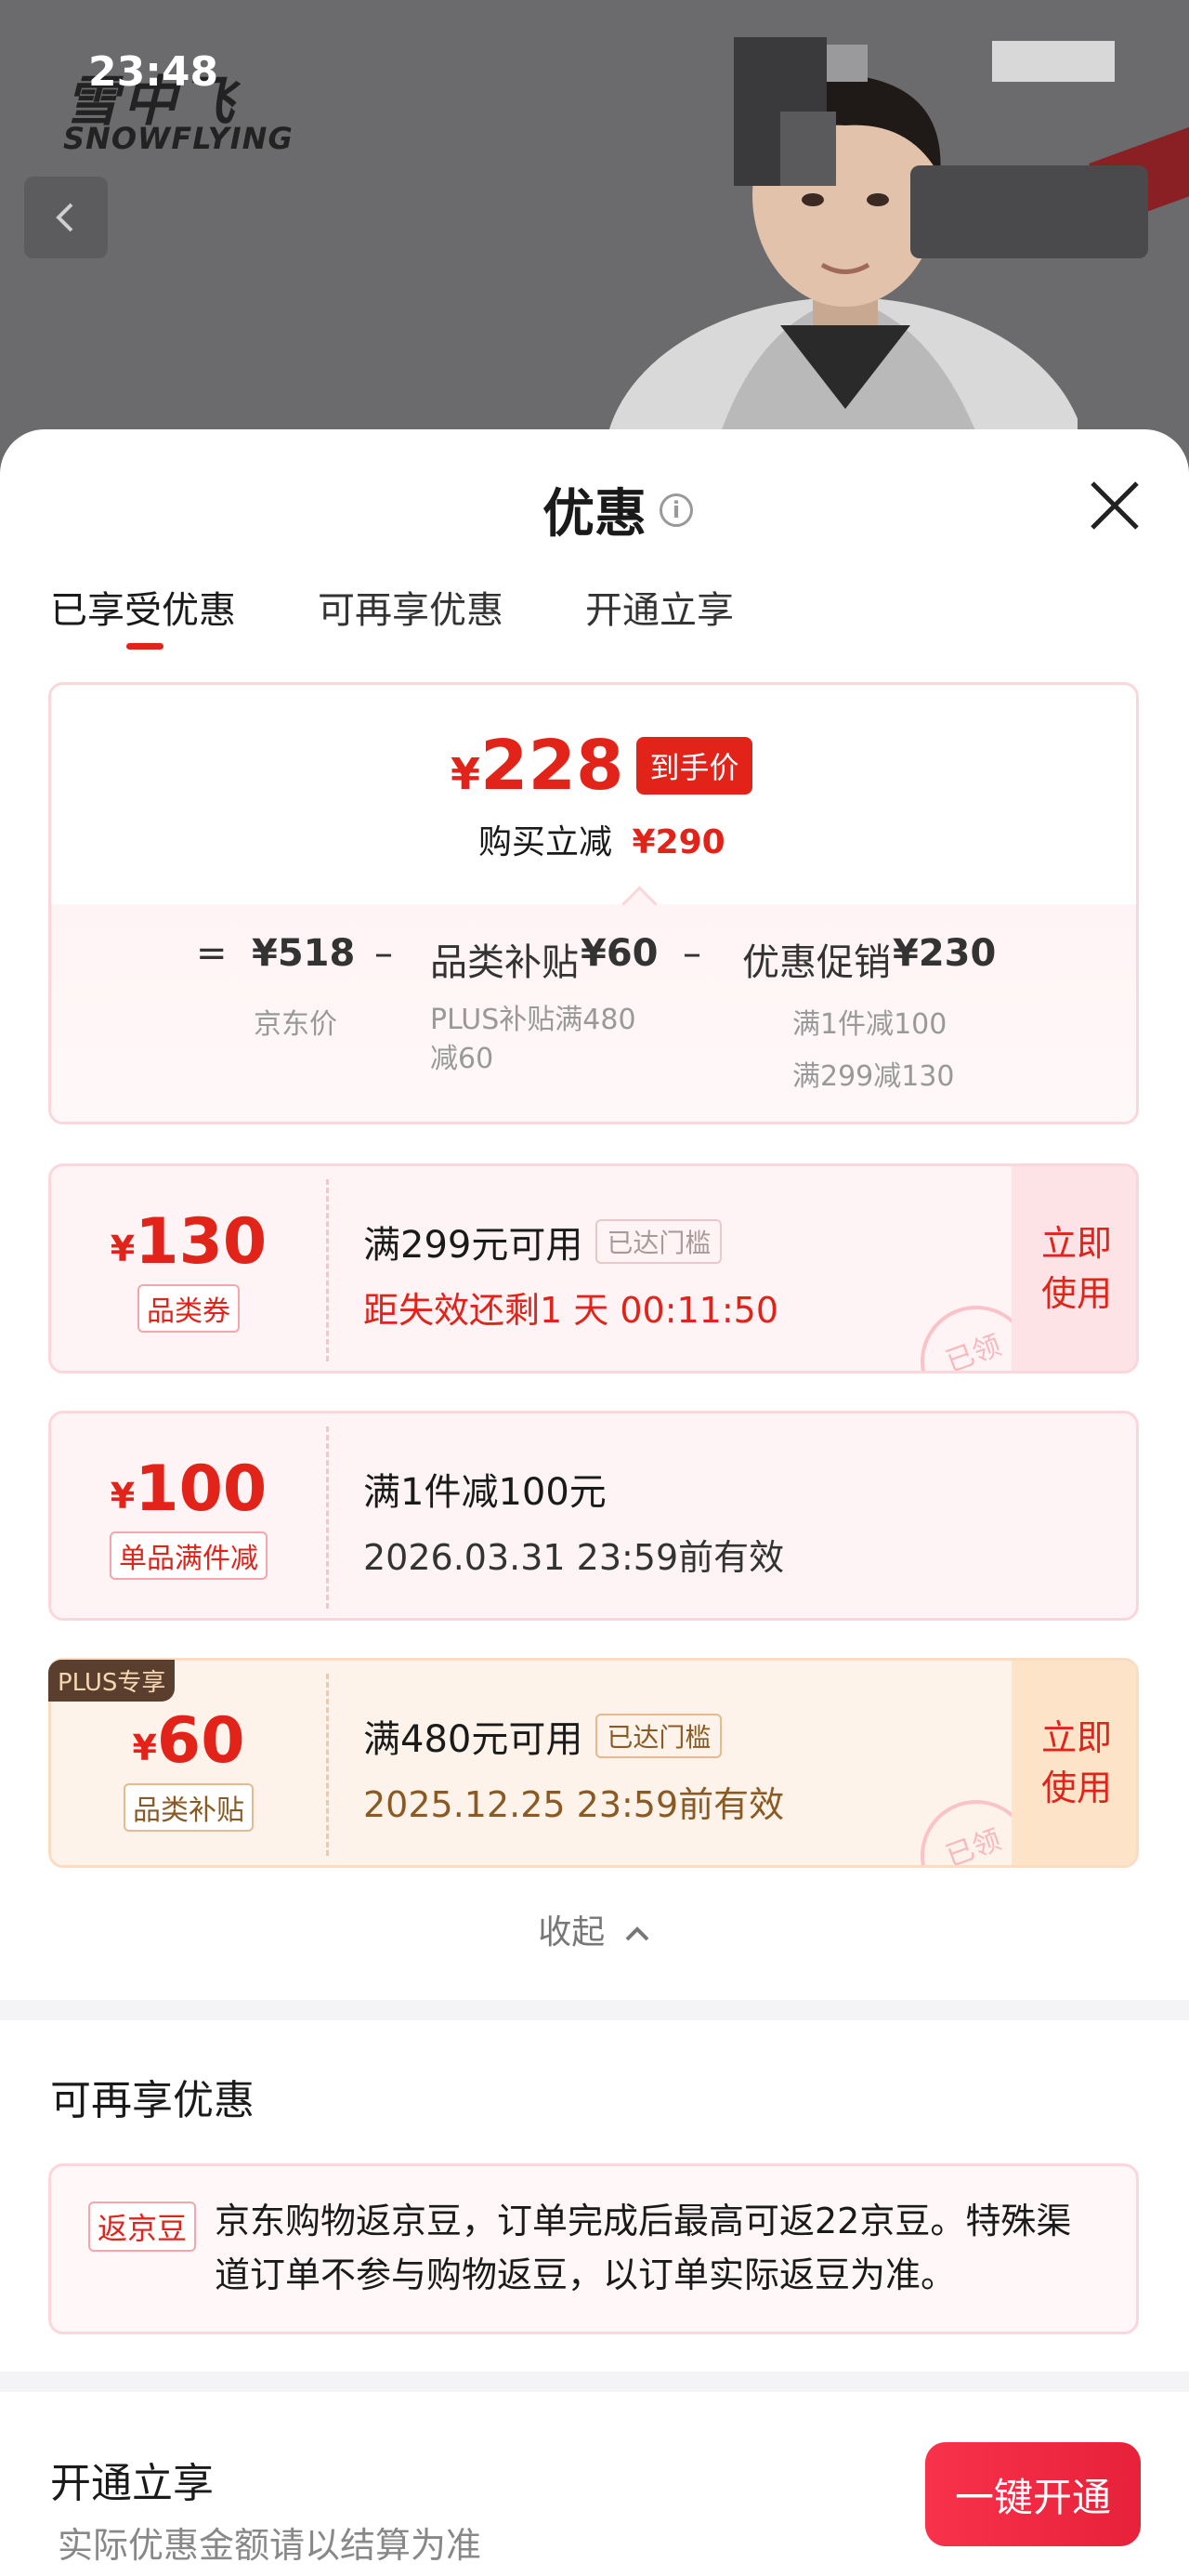 This screenshot has width=1189, height=2576. What do you see at coordinates (874, 1076) in the screenshot?
I see `promo-note: 满299减130` at bounding box center [874, 1076].